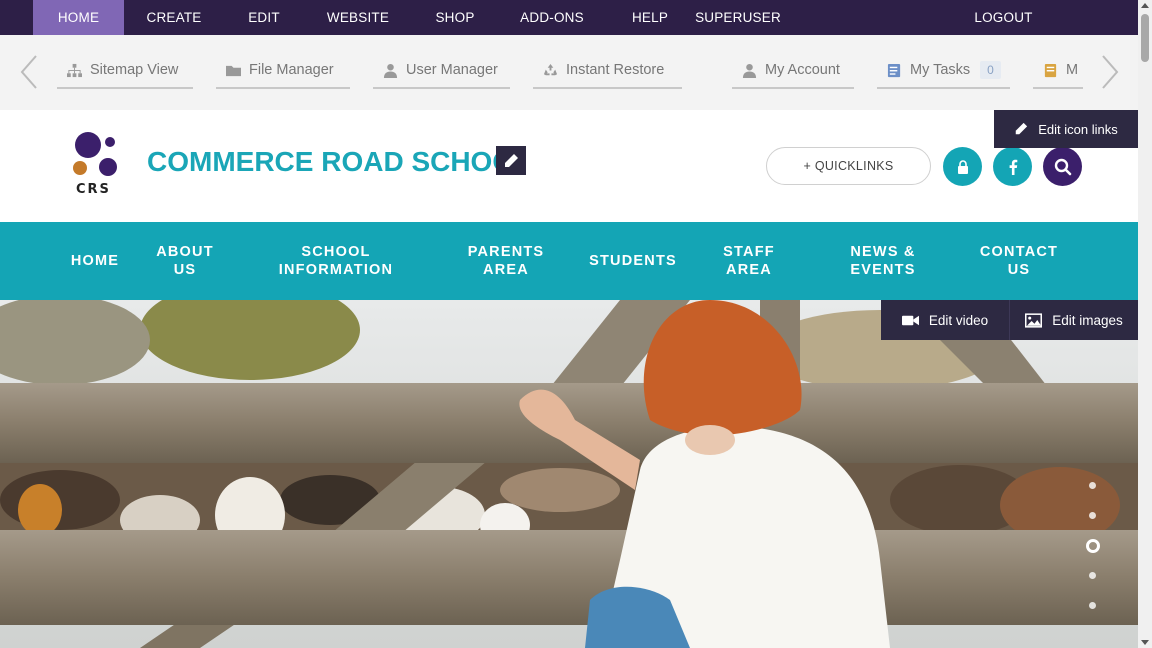 Image resolution: width=1152 pixels, height=648 pixels. I want to click on sitemap-icon, so click(74, 70).